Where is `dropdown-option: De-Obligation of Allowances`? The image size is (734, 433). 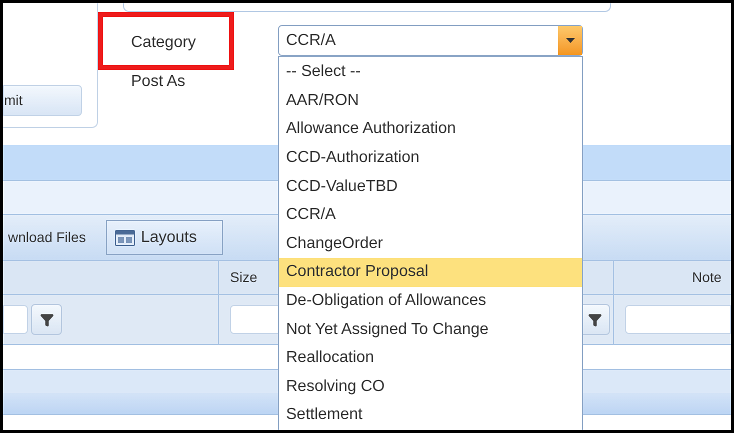
dropdown-option: De-Obligation of Allowances is located at coordinates (430, 301).